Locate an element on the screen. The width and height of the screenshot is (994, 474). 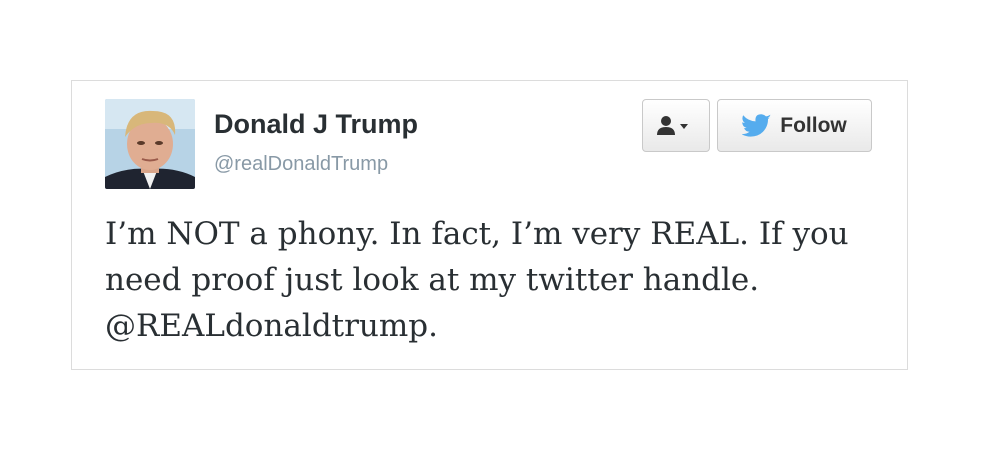
twitter-bird-icon is located at coordinates (757, 125).